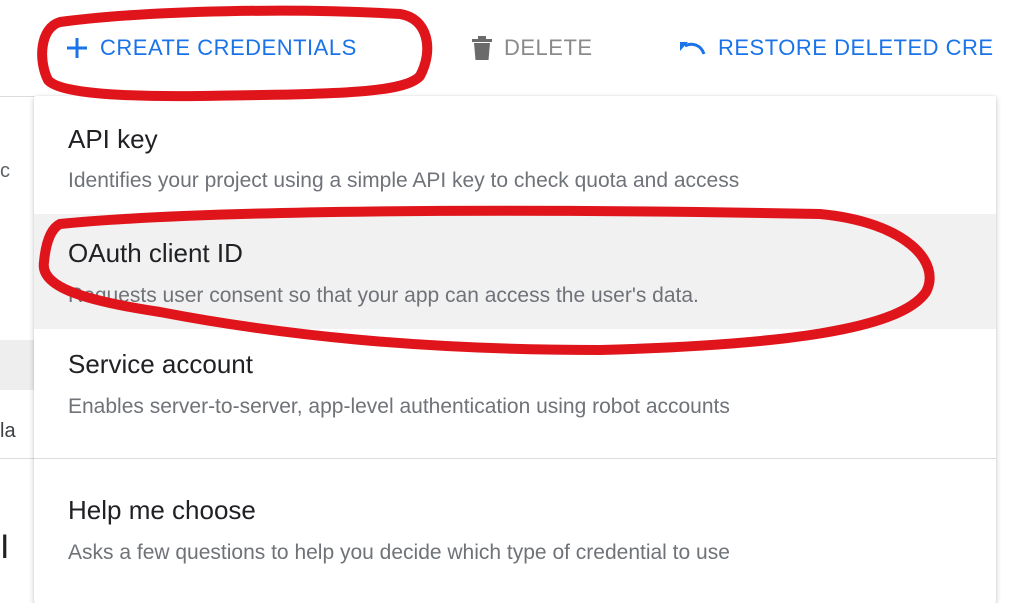 The width and height of the screenshot is (1017, 603). What do you see at coordinates (162, 510) in the screenshot?
I see `menu-item-title: Help me choose` at bounding box center [162, 510].